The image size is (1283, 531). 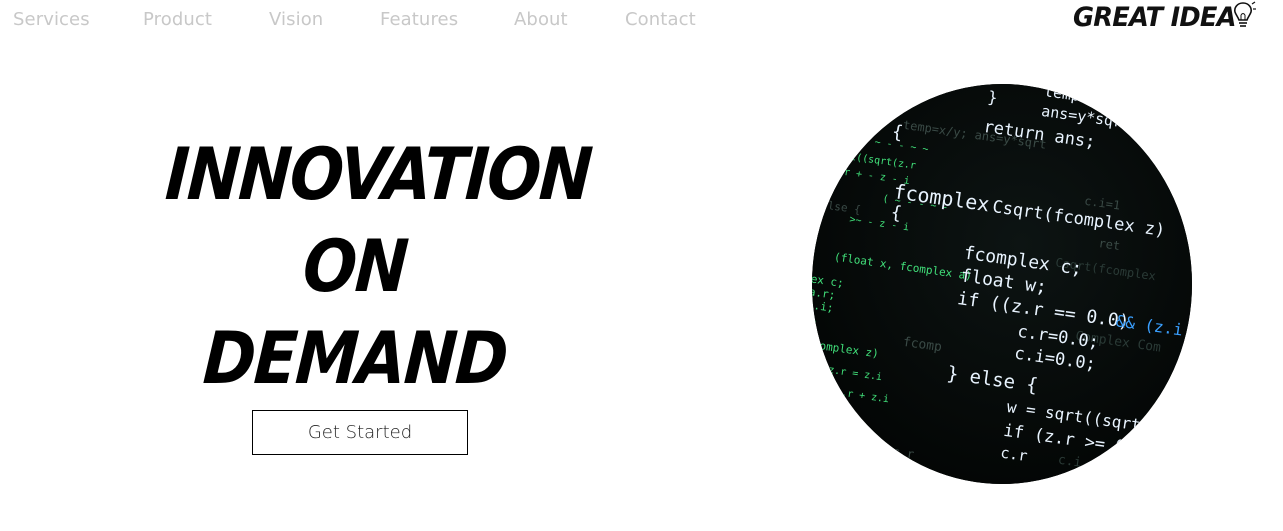 What do you see at coordinates (1243, 18) in the screenshot?
I see `lightbulb-icon` at bounding box center [1243, 18].